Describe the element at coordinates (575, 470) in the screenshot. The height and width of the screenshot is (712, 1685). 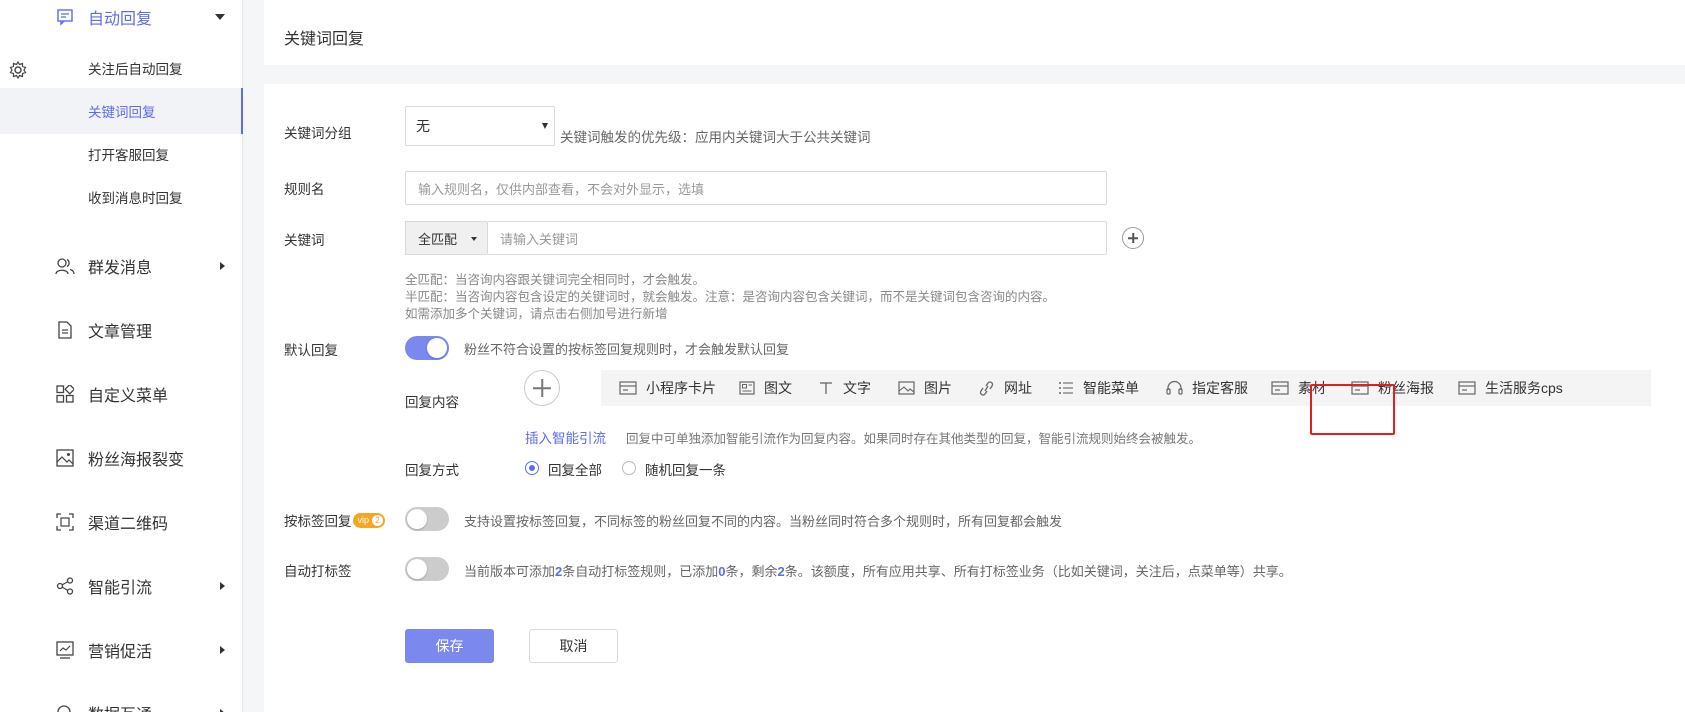
I see `reply-all-label: 回复全部` at that location.